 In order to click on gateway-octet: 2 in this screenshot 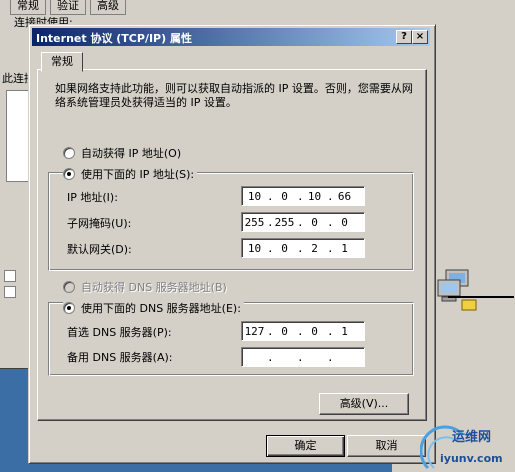, I will do `click(314, 248)`.